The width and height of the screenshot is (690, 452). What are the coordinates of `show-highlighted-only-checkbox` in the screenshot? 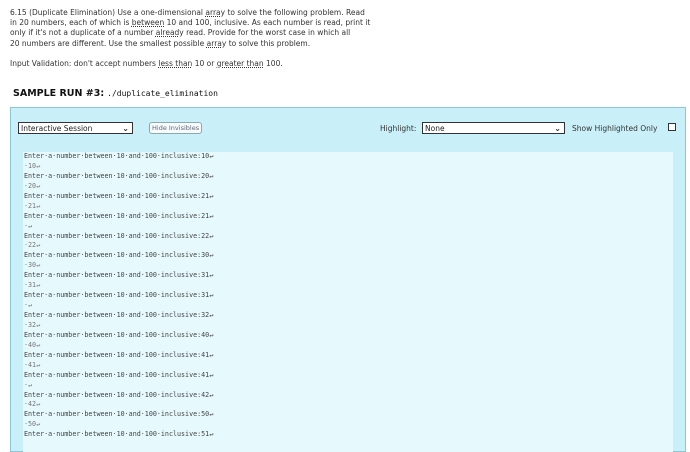 It's located at (672, 127).